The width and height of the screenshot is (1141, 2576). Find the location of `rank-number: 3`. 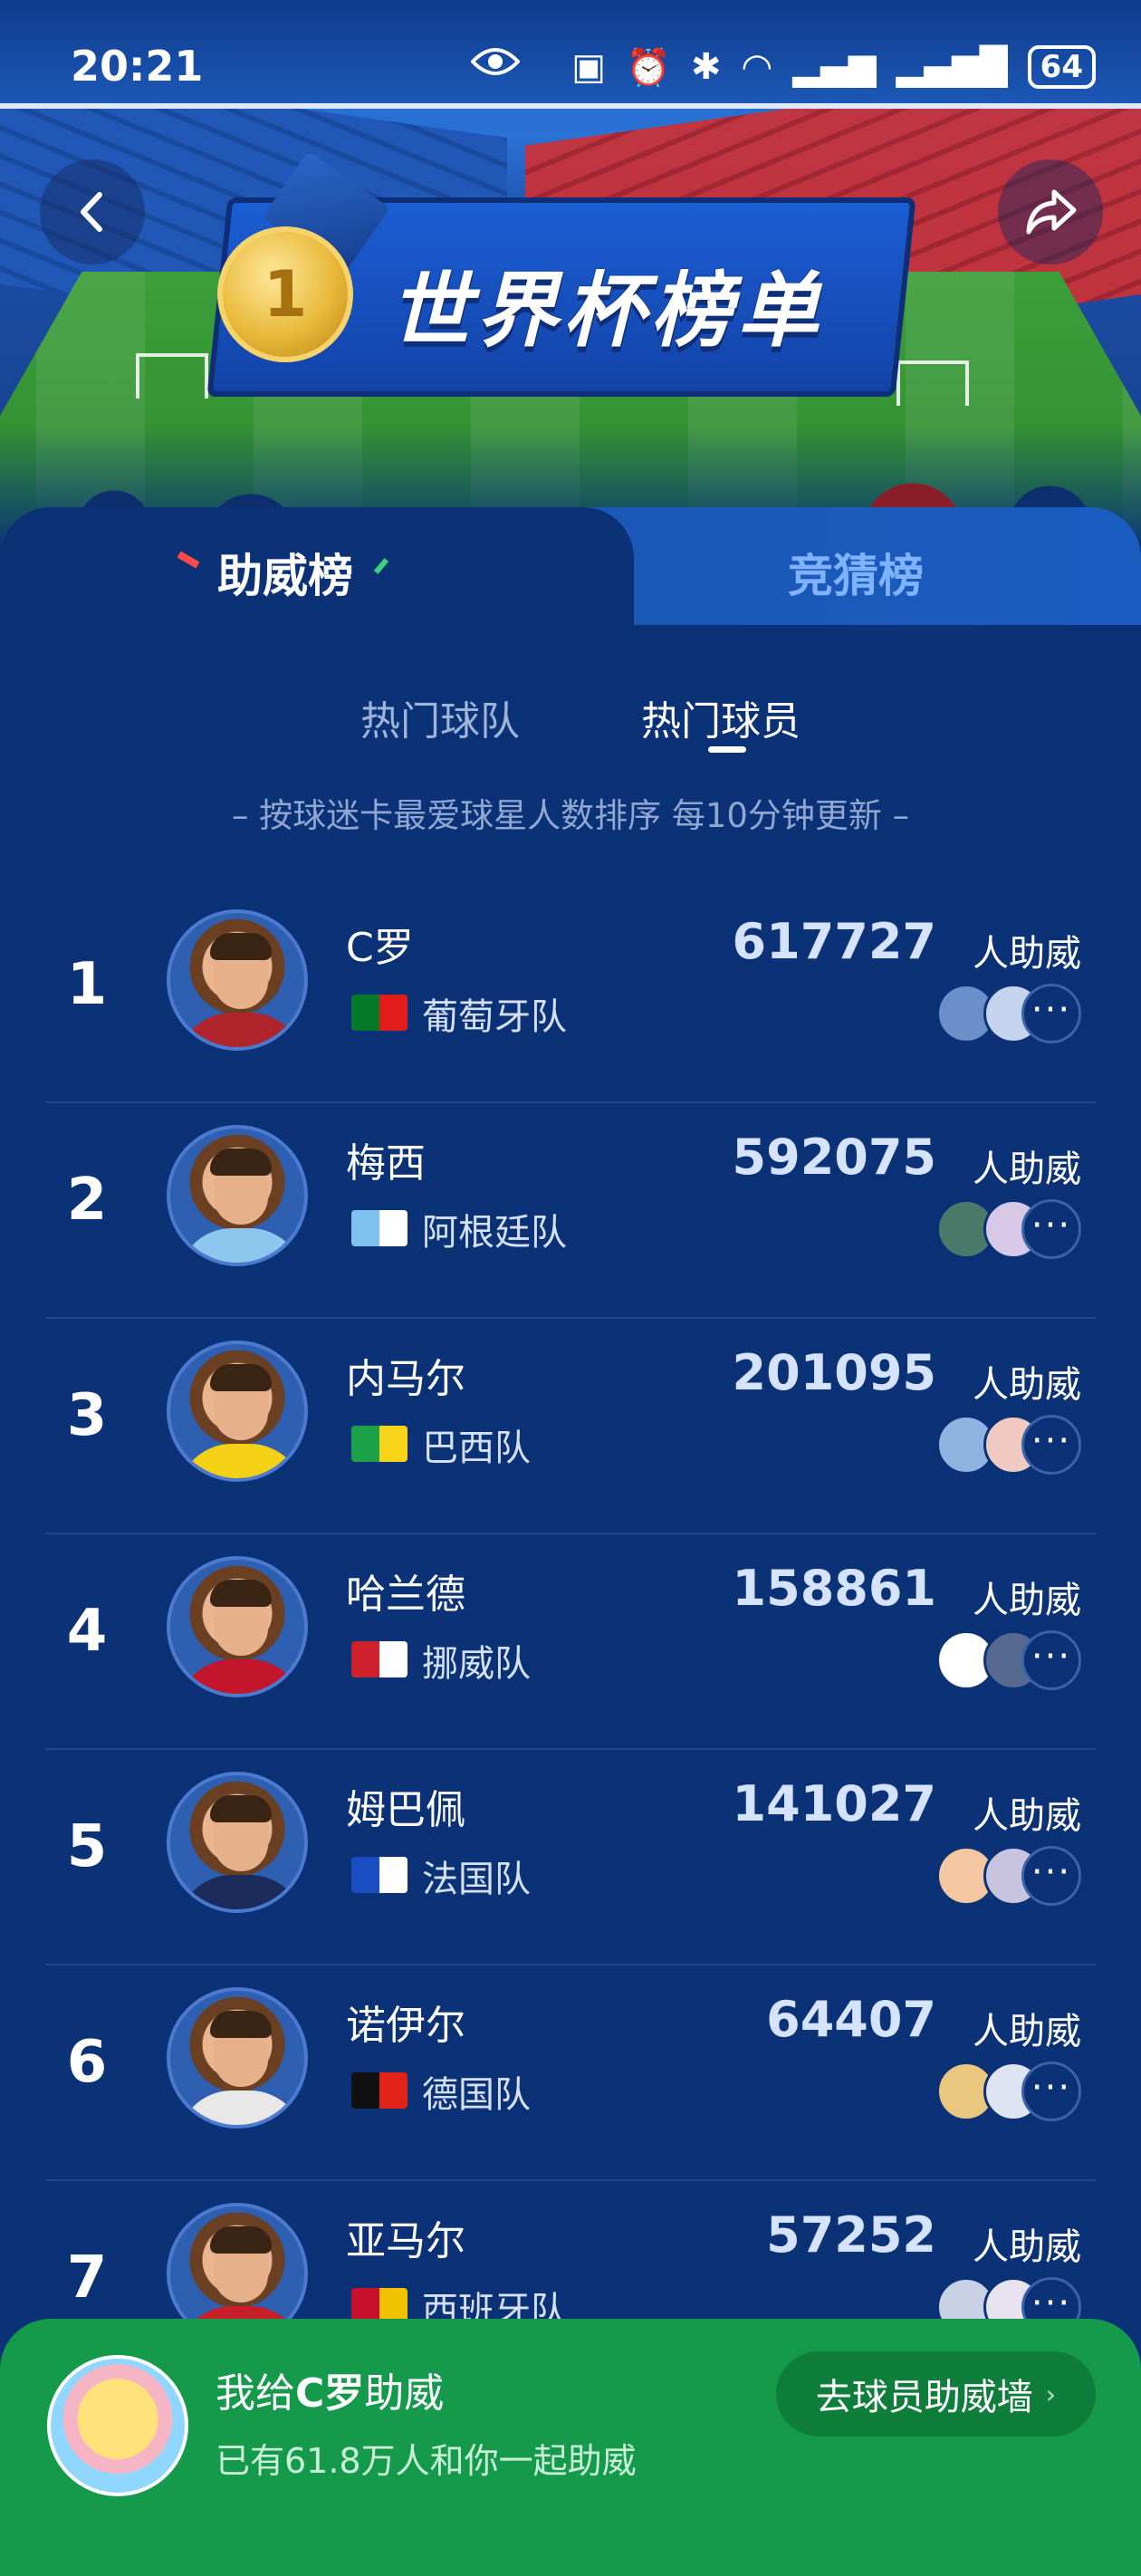

rank-number: 3 is located at coordinates (87, 1415).